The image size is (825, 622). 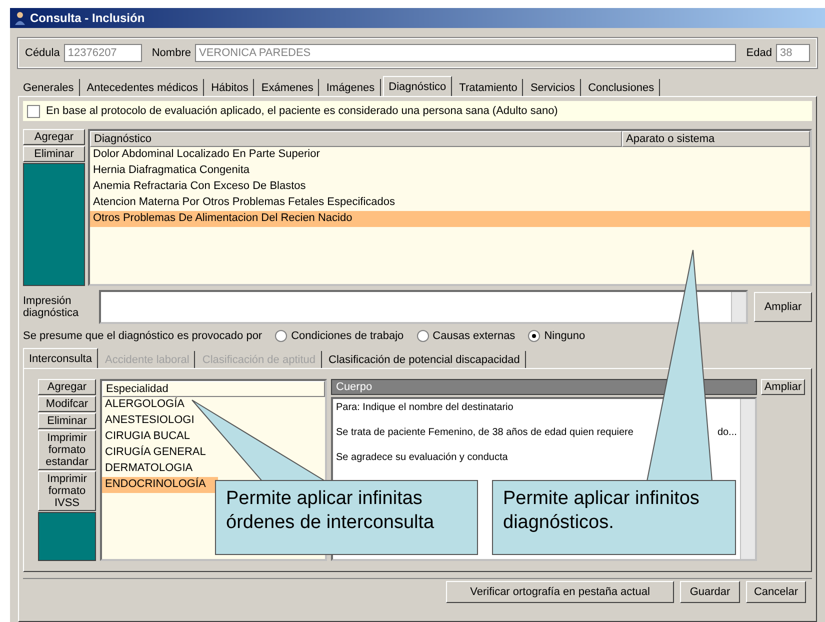 I want to click on list-row: DERMATOLOGIA, so click(x=153, y=469).